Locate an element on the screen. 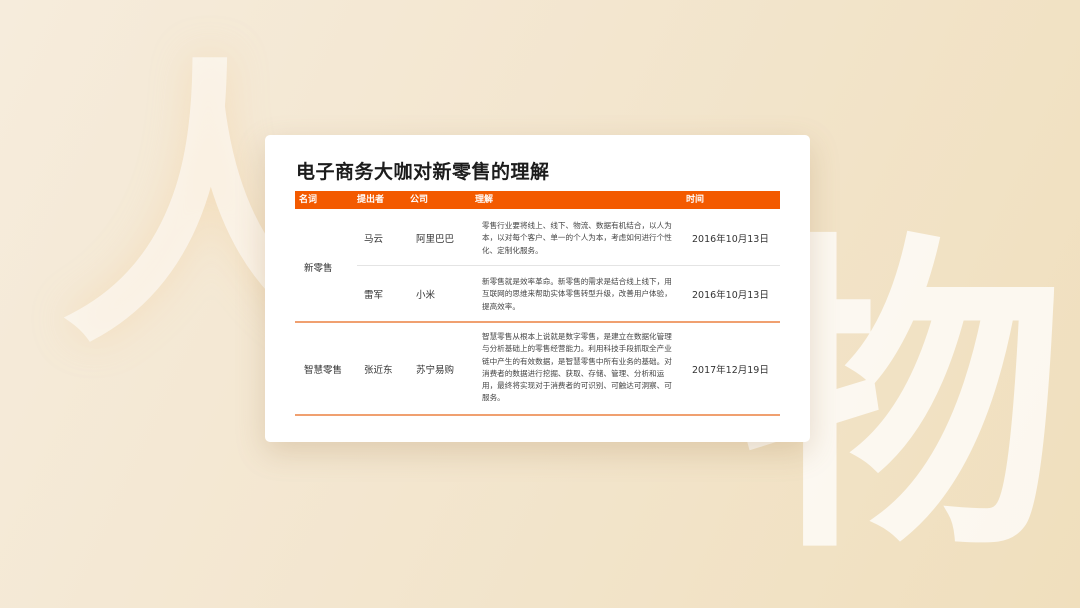 Image resolution: width=1080 pixels, height=608 pixels. header-term: 名词 is located at coordinates (308, 200).